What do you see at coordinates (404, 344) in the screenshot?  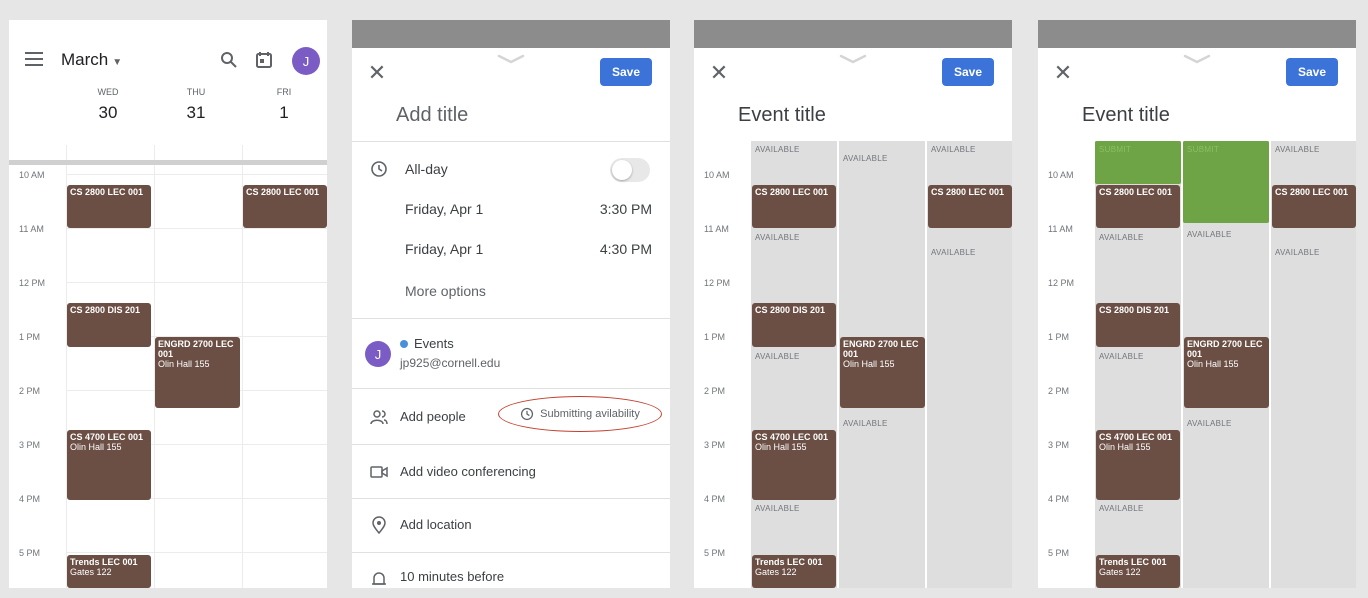 I see `calendar-color-dot` at bounding box center [404, 344].